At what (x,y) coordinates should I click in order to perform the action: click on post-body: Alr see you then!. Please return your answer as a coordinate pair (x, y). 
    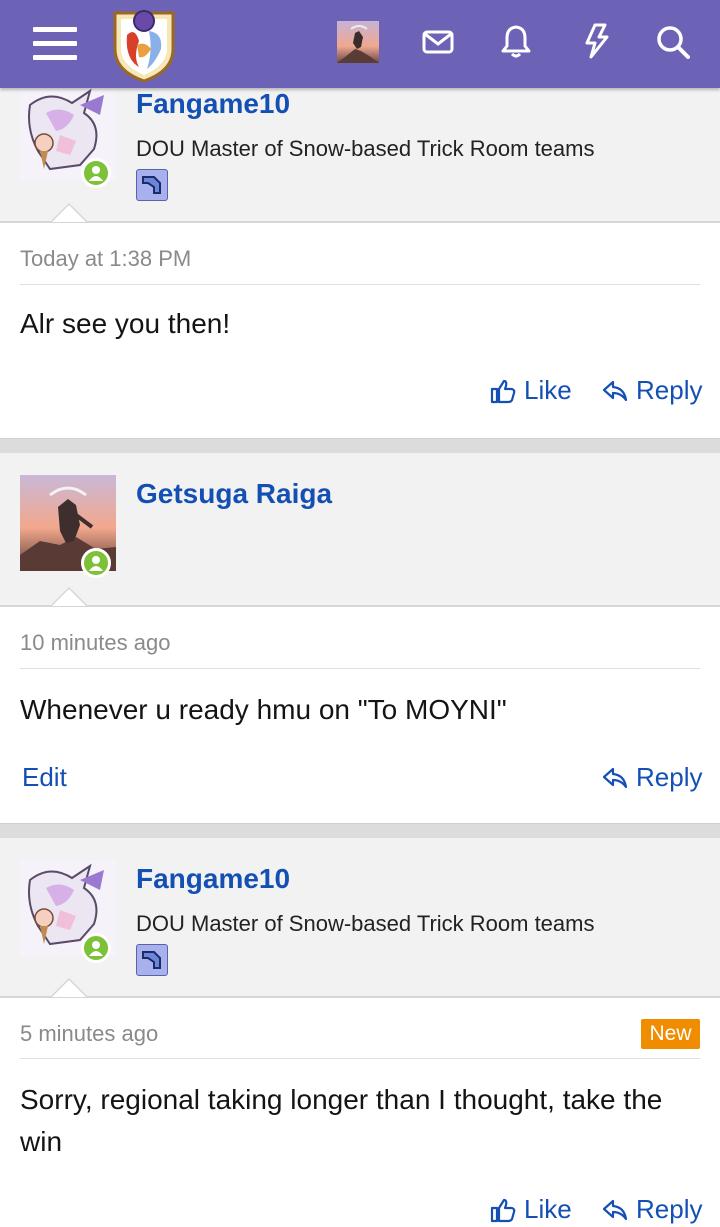
    Looking at the image, I should click on (125, 323).